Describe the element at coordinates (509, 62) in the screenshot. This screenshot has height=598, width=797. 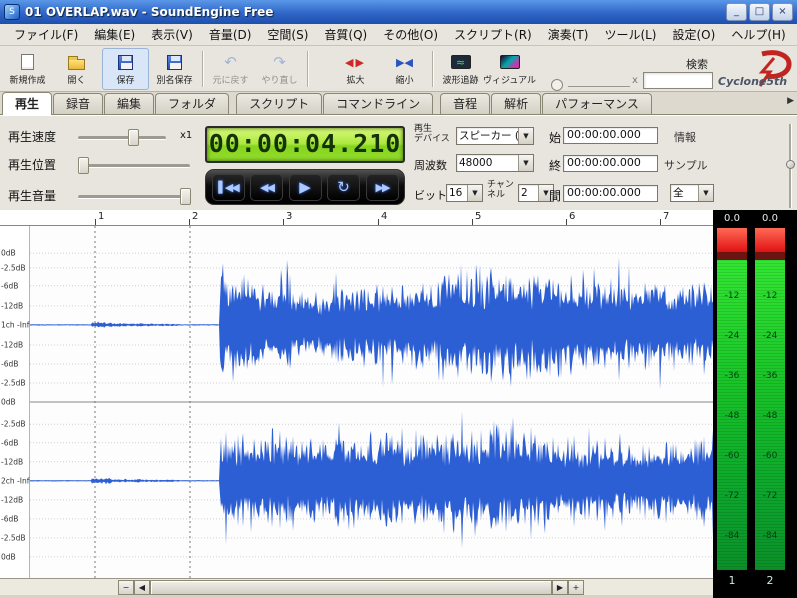
I see `visual-icon` at that location.